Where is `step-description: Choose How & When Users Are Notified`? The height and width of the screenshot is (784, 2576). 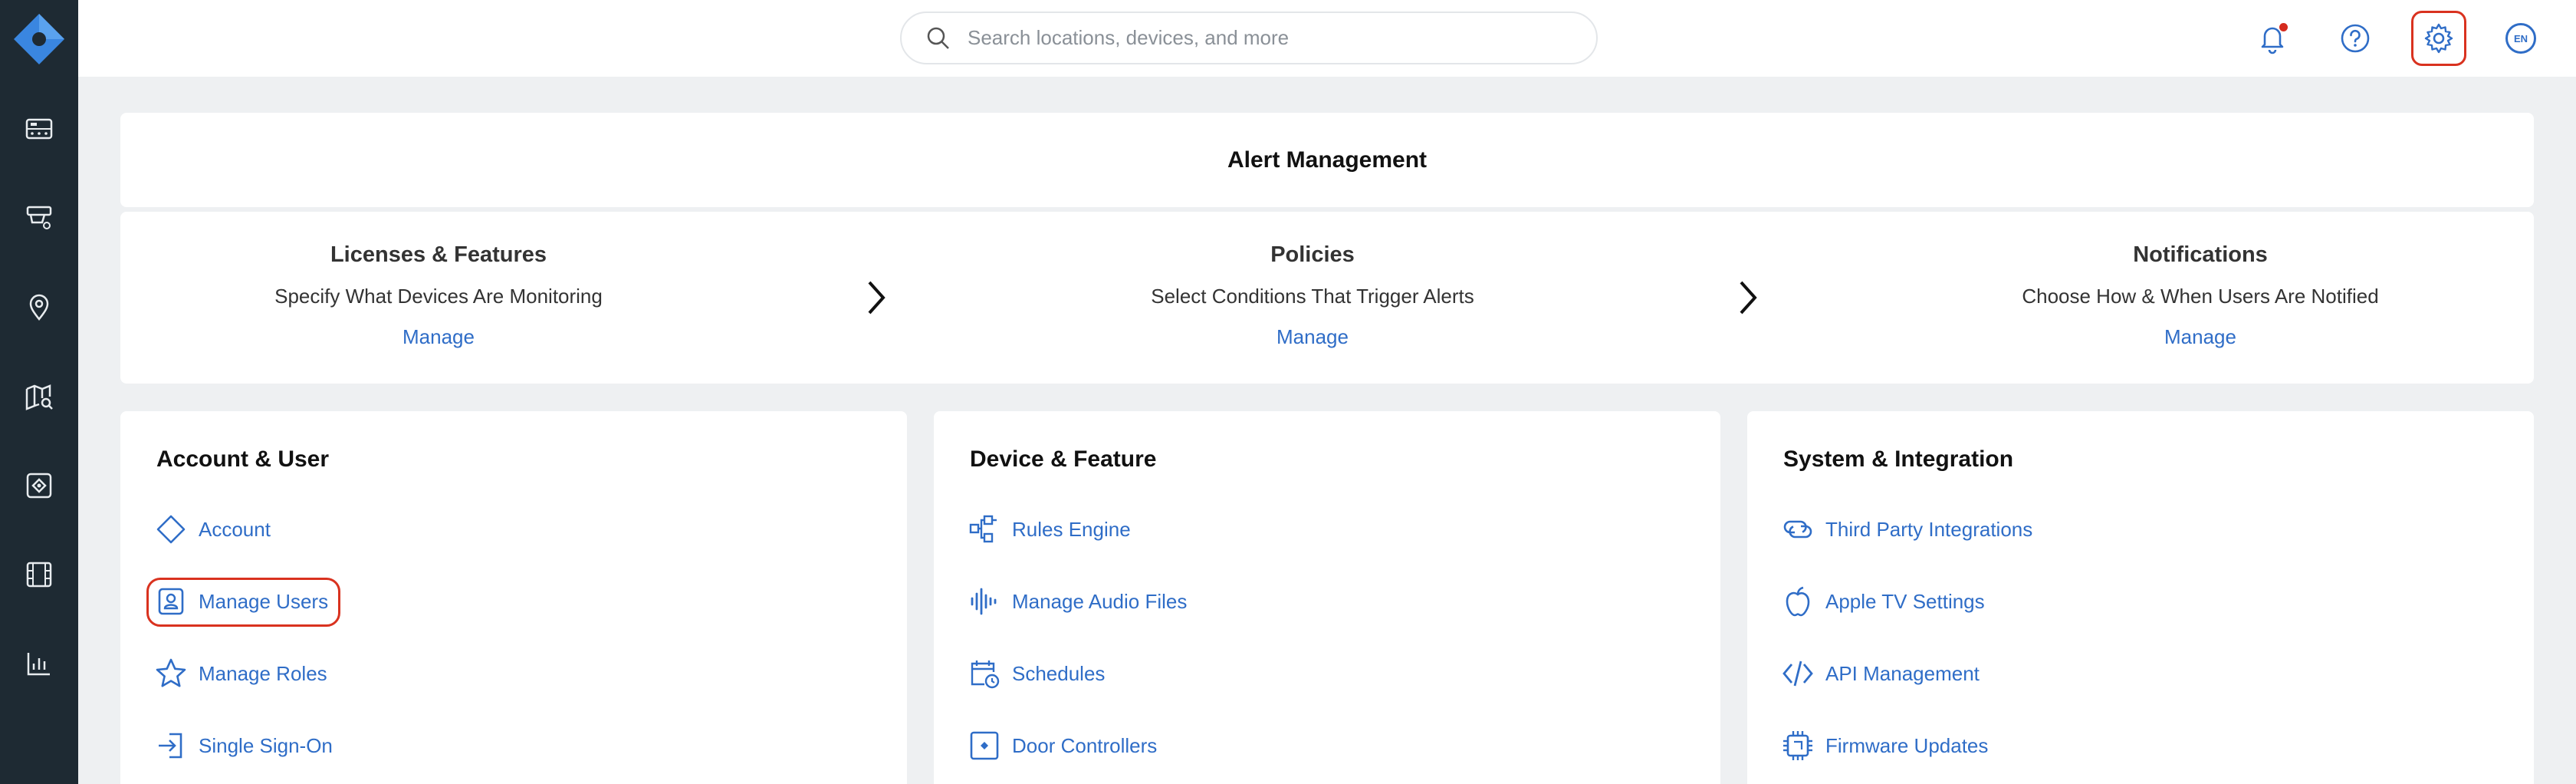
step-description: Choose How & When Users Are Notified is located at coordinates (2201, 296).